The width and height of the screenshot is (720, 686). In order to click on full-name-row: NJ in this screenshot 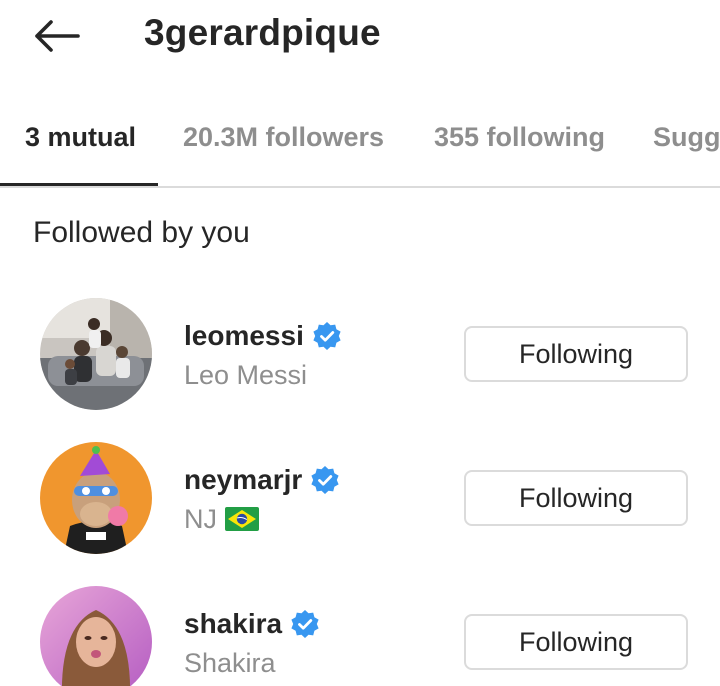, I will do `click(262, 519)`.